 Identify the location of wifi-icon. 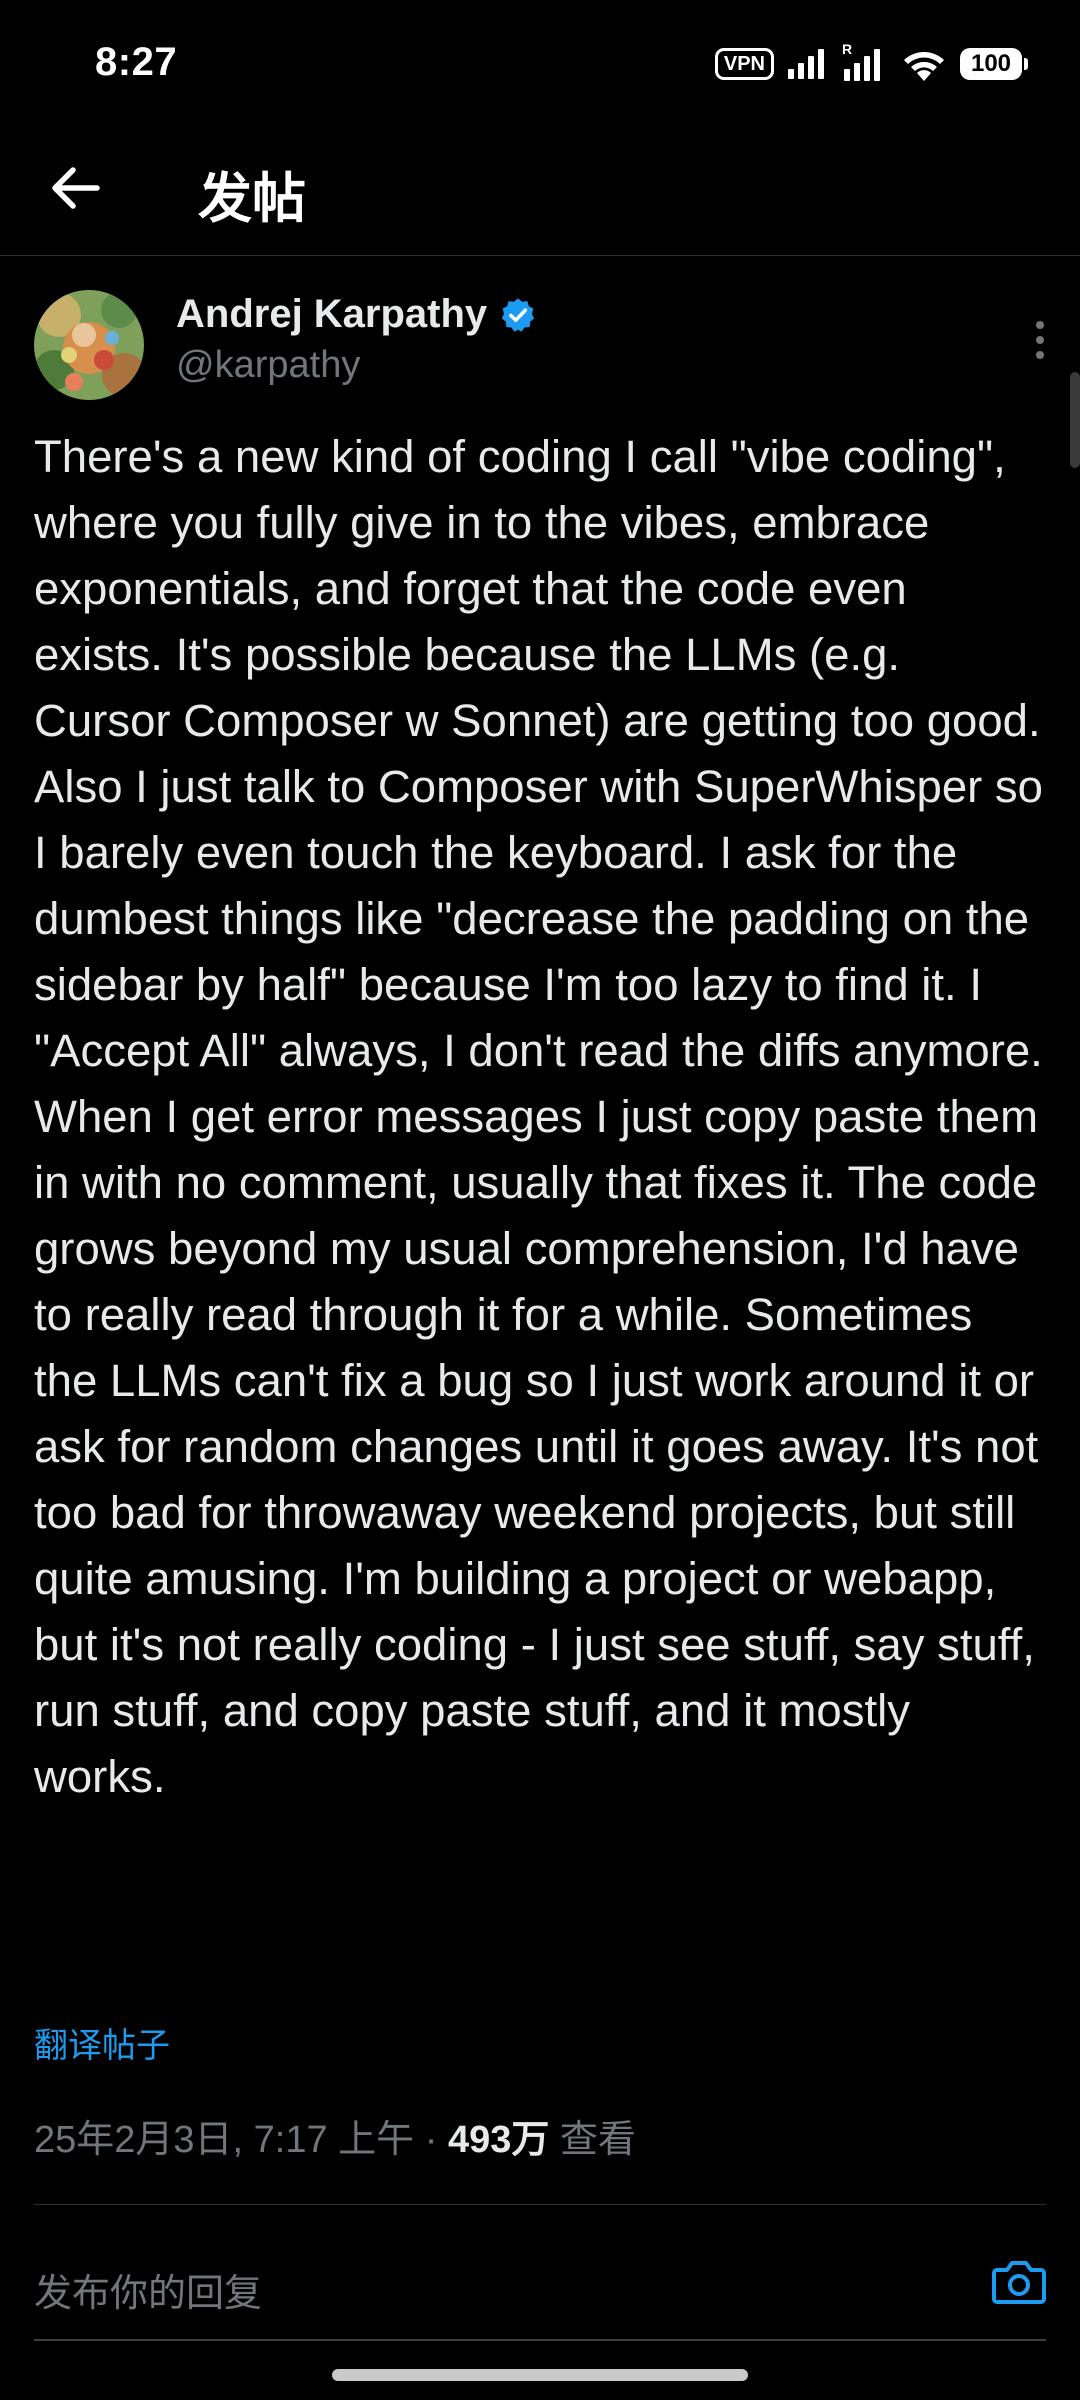
(924, 66).